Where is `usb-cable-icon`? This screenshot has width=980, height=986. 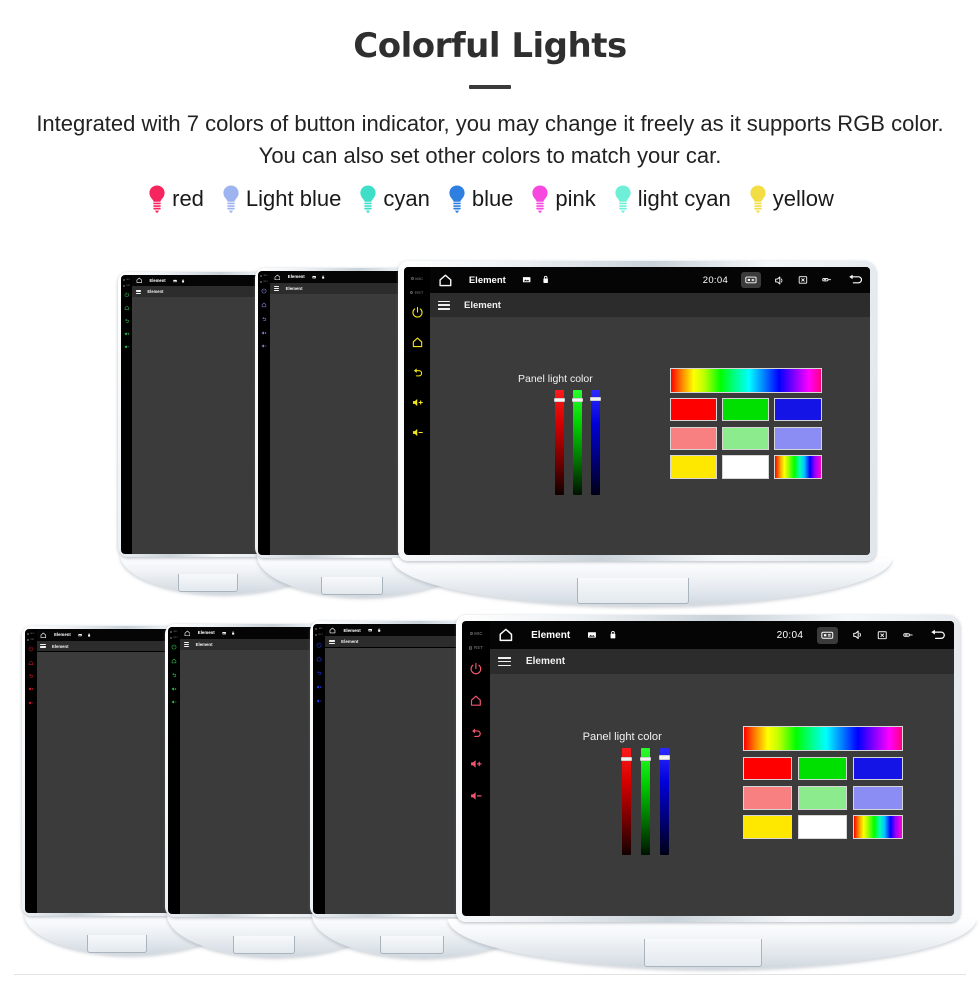
usb-cable-icon is located at coordinates (908, 635).